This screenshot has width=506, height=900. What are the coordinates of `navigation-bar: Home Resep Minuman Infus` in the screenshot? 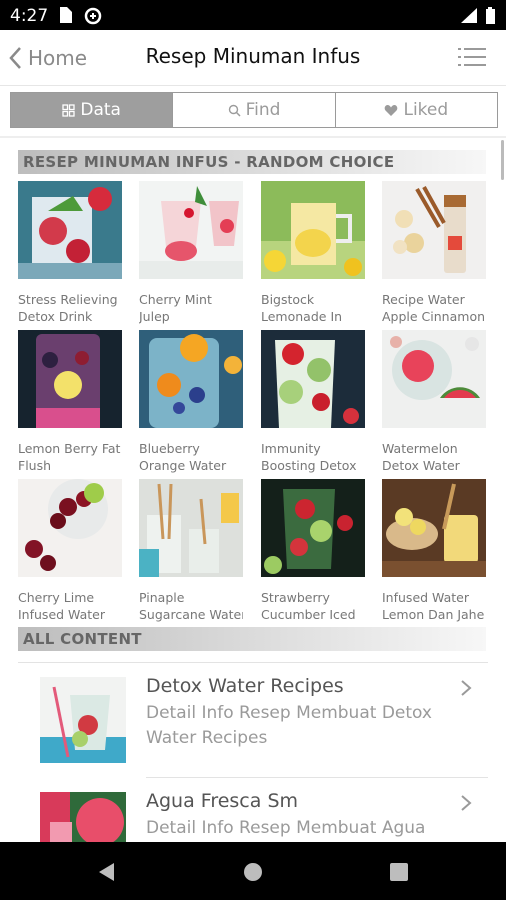 It's located at (253, 58).